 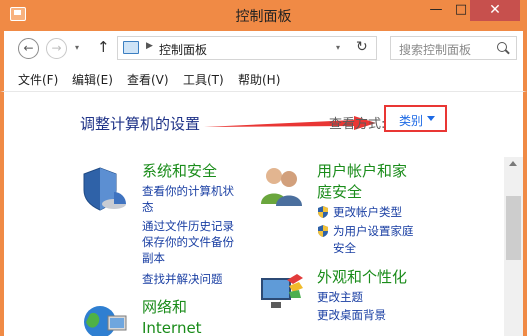 What do you see at coordinates (513, 228) in the screenshot?
I see `scrollbar-thumb` at bounding box center [513, 228].